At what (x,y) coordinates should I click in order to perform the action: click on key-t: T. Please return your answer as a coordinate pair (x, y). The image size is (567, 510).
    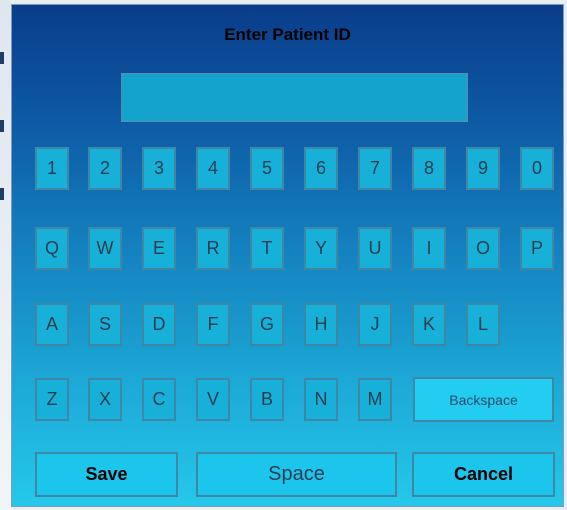
    Looking at the image, I should click on (267, 248).